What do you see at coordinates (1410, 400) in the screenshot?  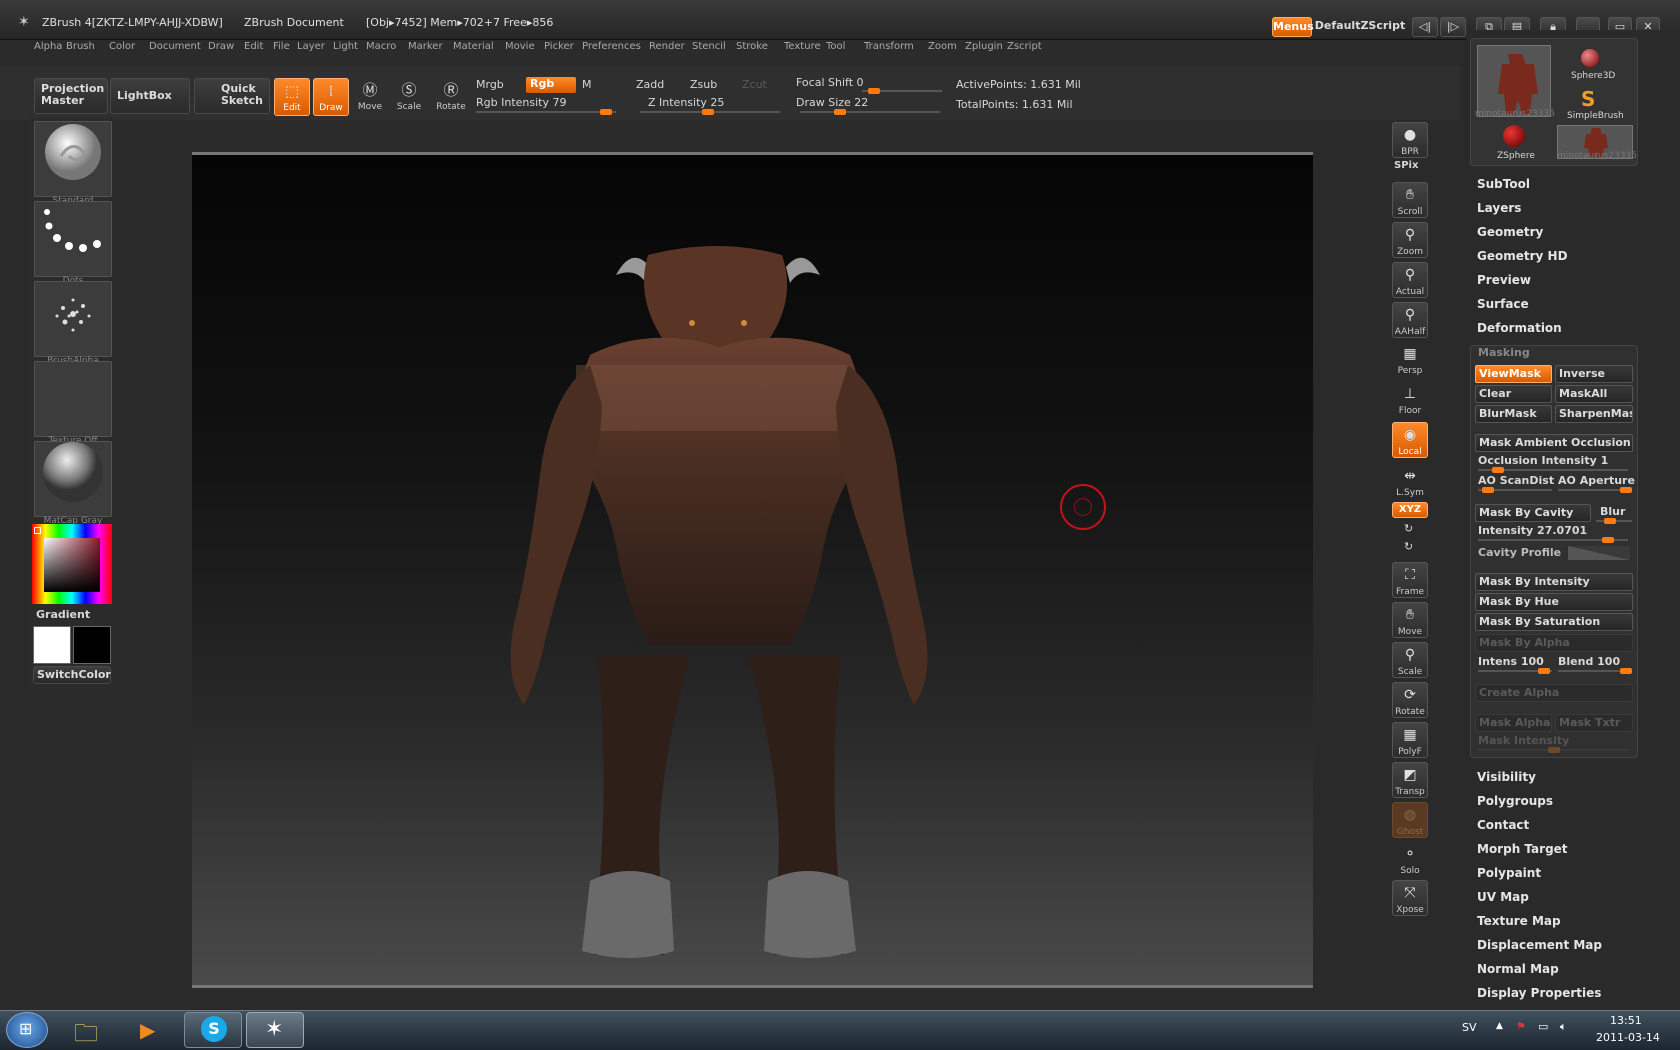 I see `floor-button: ⊥ Floor` at bounding box center [1410, 400].